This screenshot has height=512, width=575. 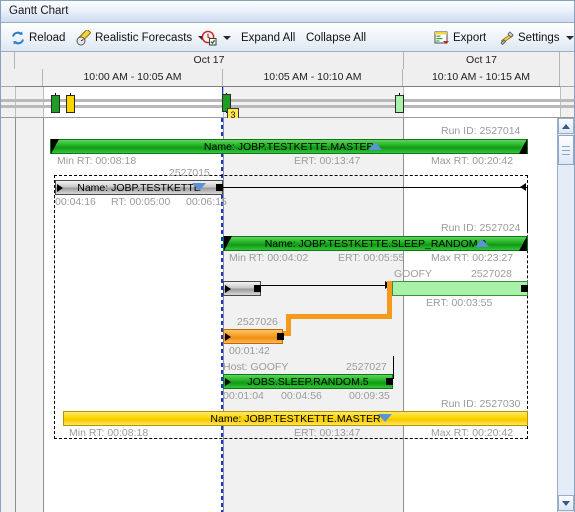 What do you see at coordinates (141, 202) in the screenshot?
I see `task-1-t2: RT: 00:05:00` at bounding box center [141, 202].